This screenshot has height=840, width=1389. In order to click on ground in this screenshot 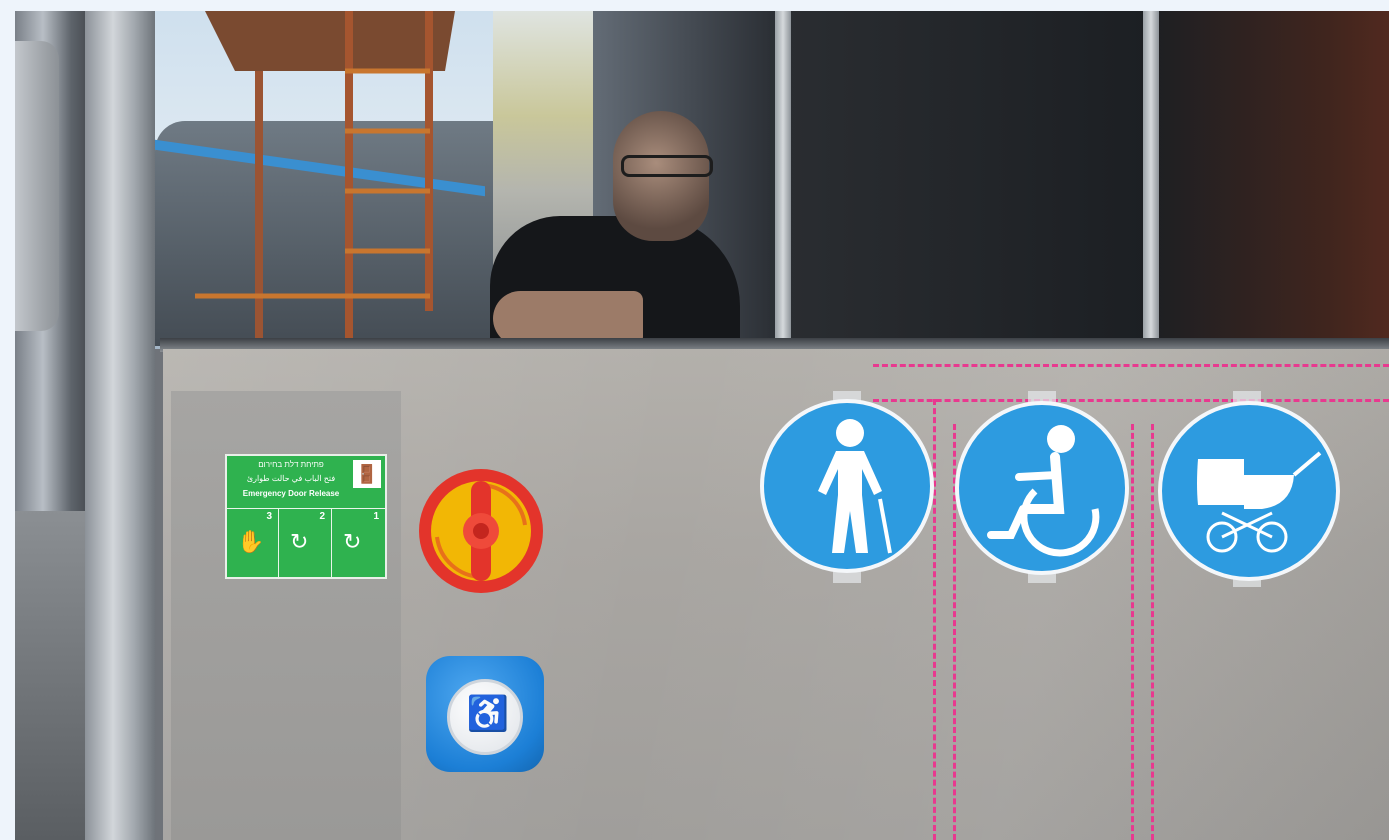, I will do `click(52, 675)`.